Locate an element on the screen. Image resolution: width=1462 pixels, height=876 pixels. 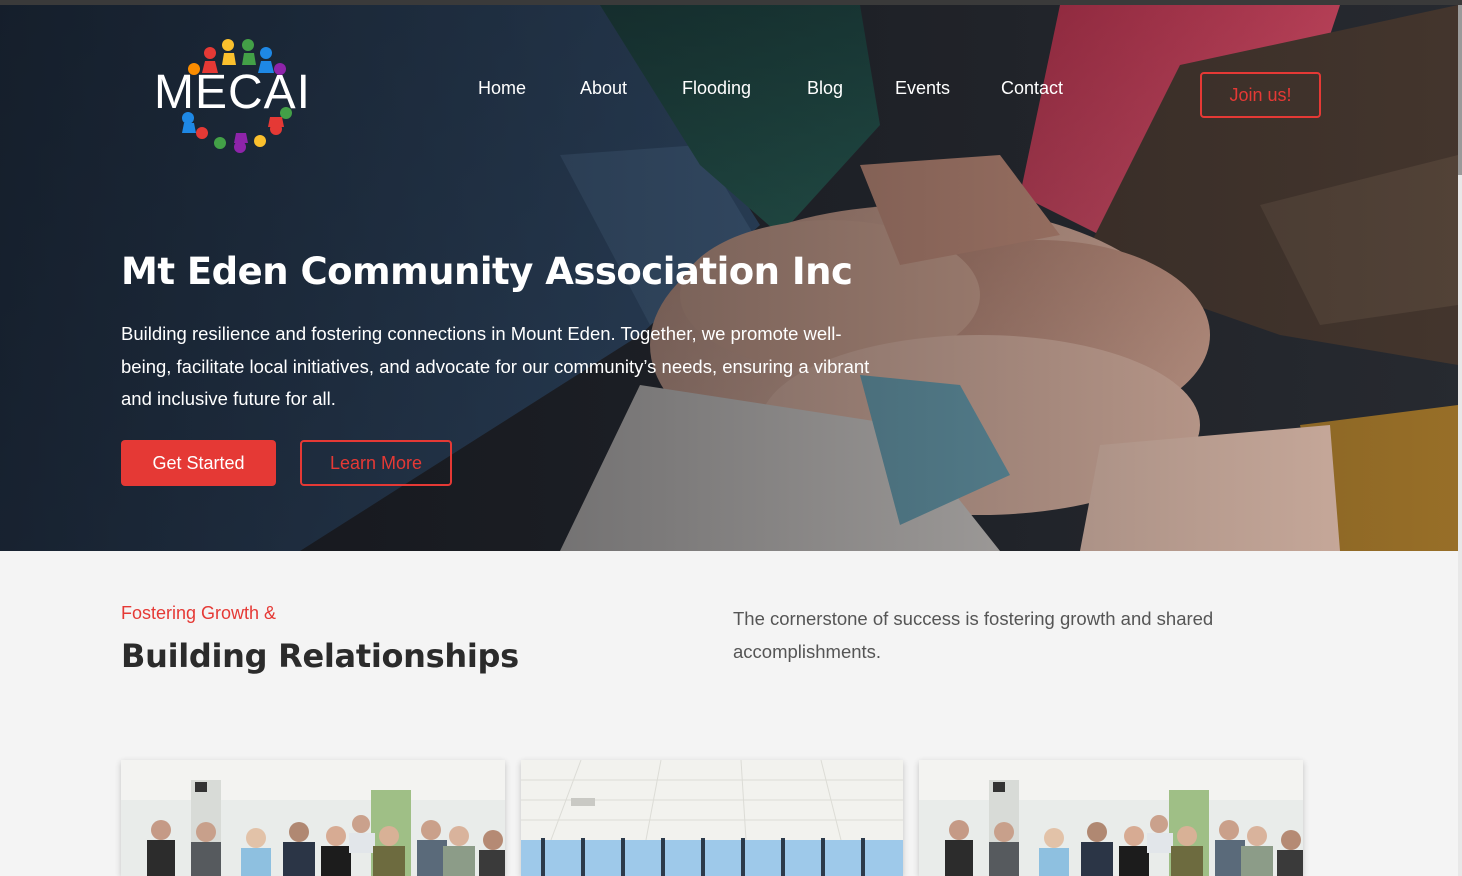
scrollbar-thumb is located at coordinates (1460, 90).